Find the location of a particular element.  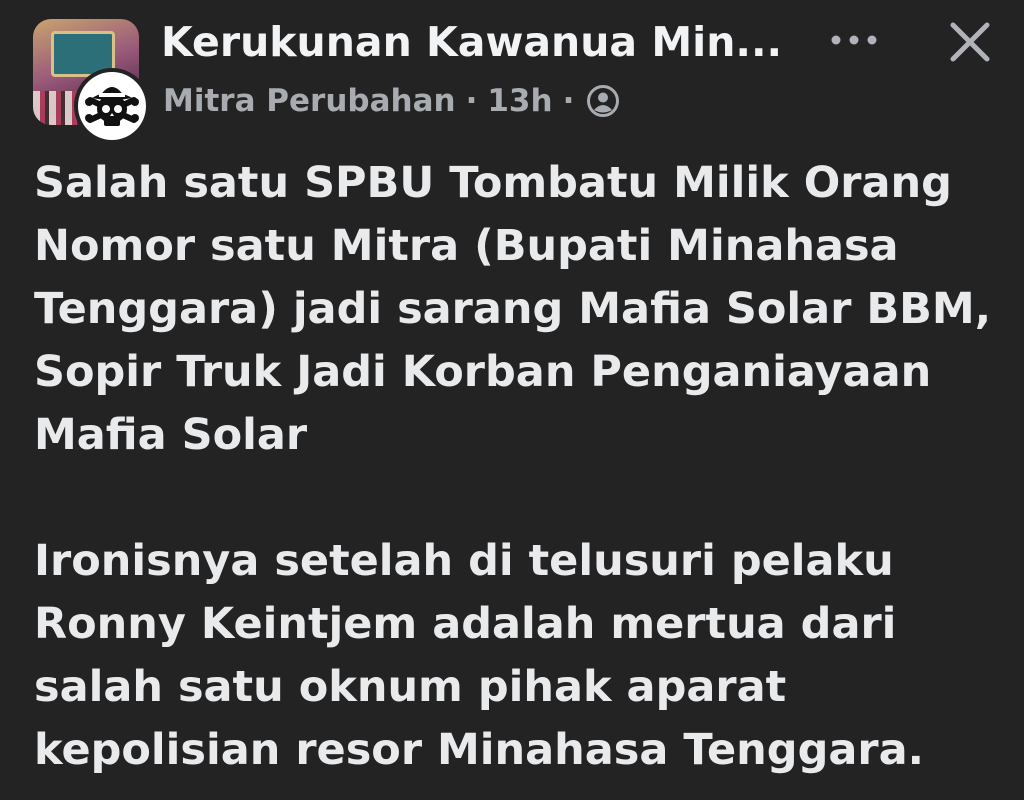

more-options-button is located at coordinates (854, 40).